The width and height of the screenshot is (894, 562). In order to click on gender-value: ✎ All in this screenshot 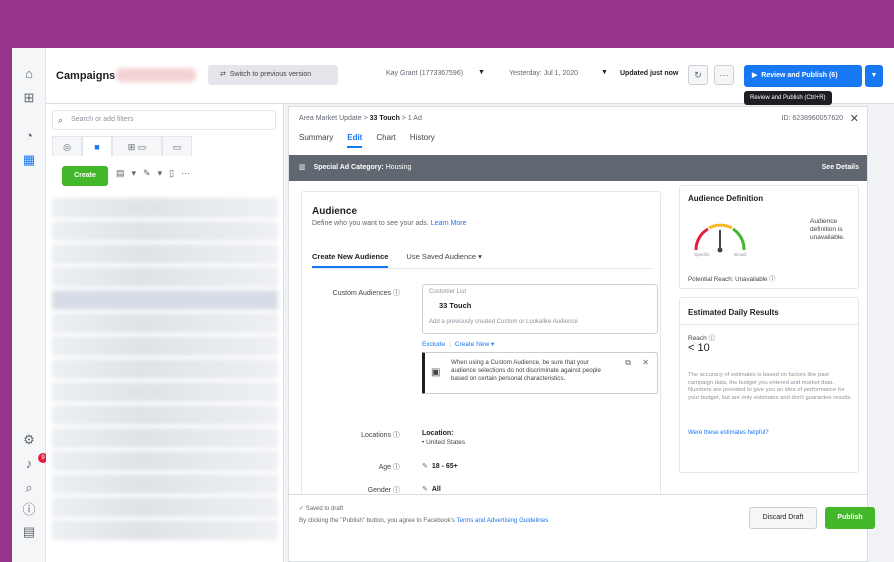, I will do `click(431, 489)`.